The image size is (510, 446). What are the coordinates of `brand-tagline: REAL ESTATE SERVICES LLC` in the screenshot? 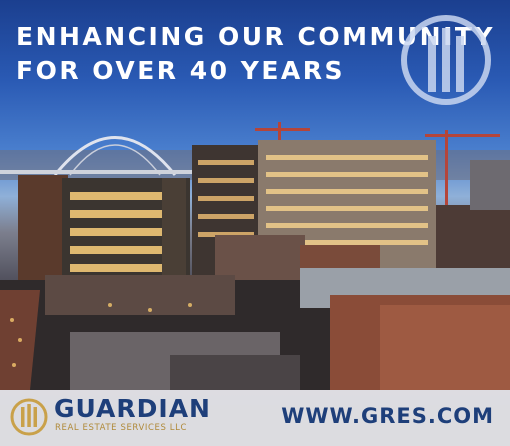 It's located at (121, 428).